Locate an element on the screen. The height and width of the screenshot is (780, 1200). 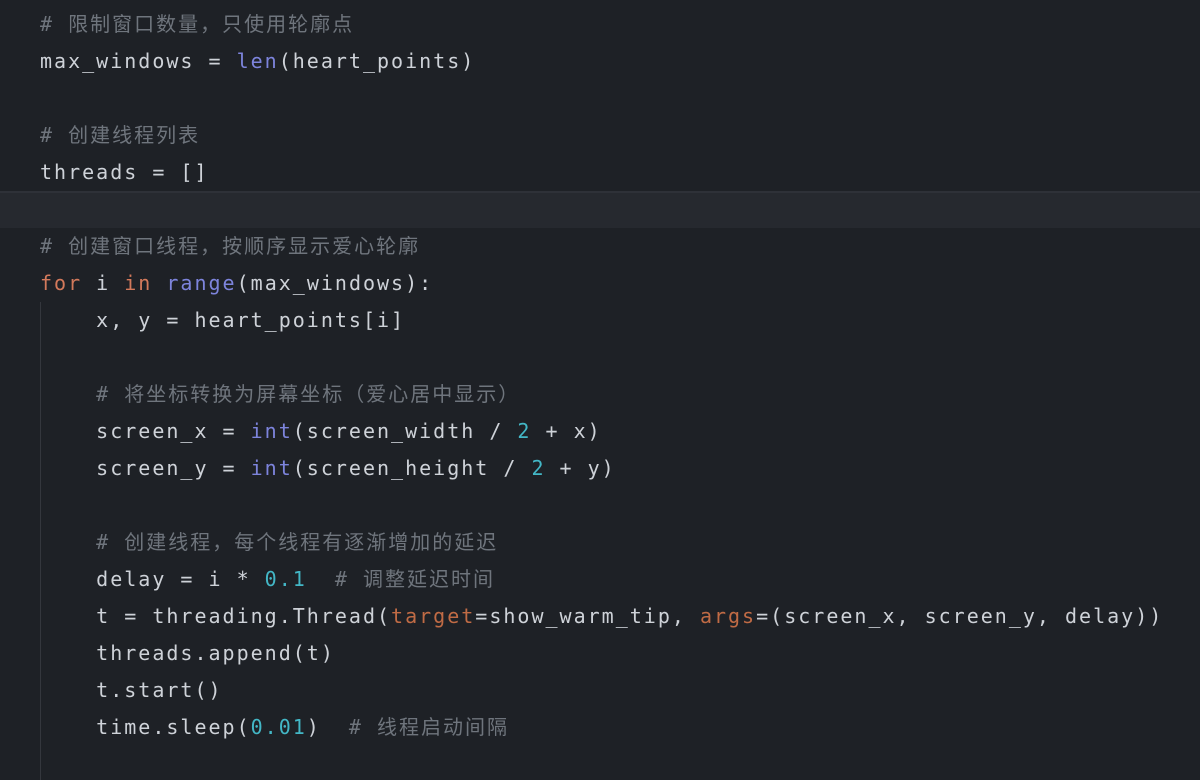
code-token-builtin: len is located at coordinates (257, 61).